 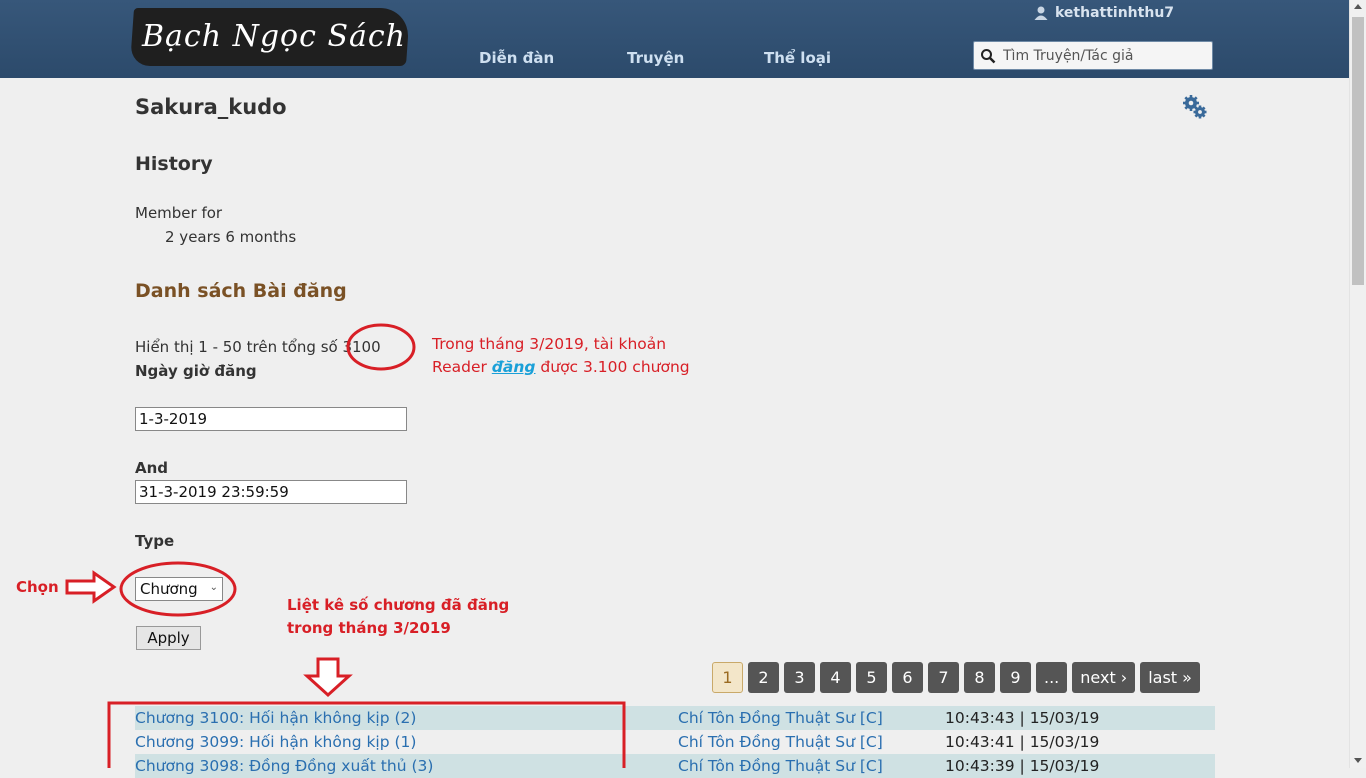 What do you see at coordinates (274, 36) in the screenshot?
I see `logo-text: Bạch Ngọc Sách` at bounding box center [274, 36].